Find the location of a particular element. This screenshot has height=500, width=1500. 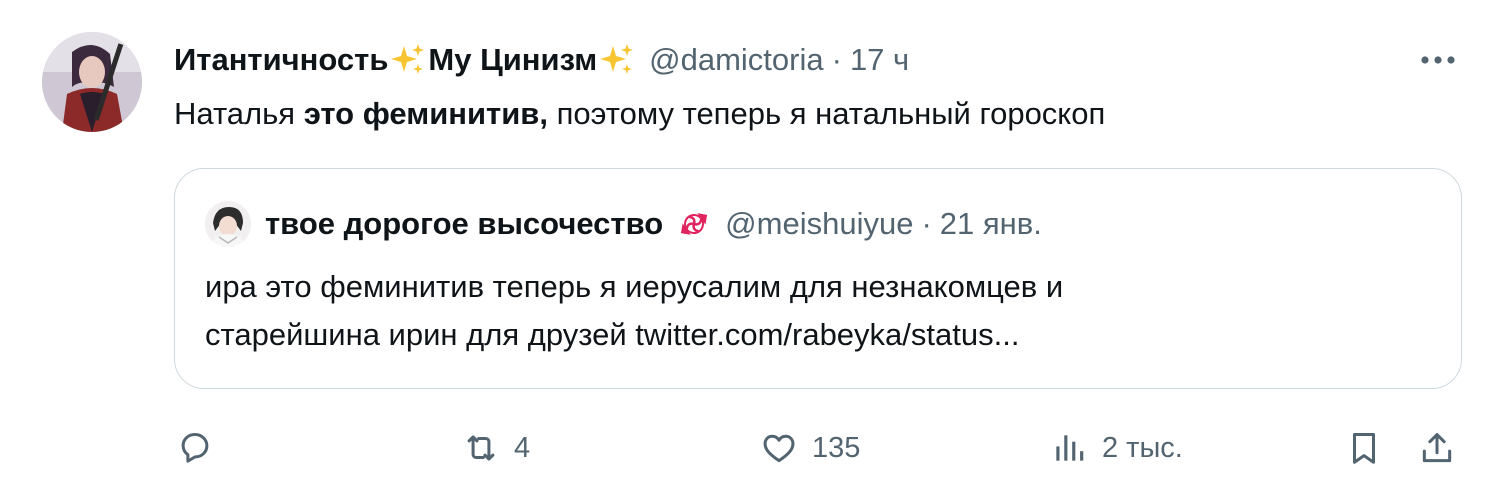

bookmark-button is located at coordinates (1364, 448).